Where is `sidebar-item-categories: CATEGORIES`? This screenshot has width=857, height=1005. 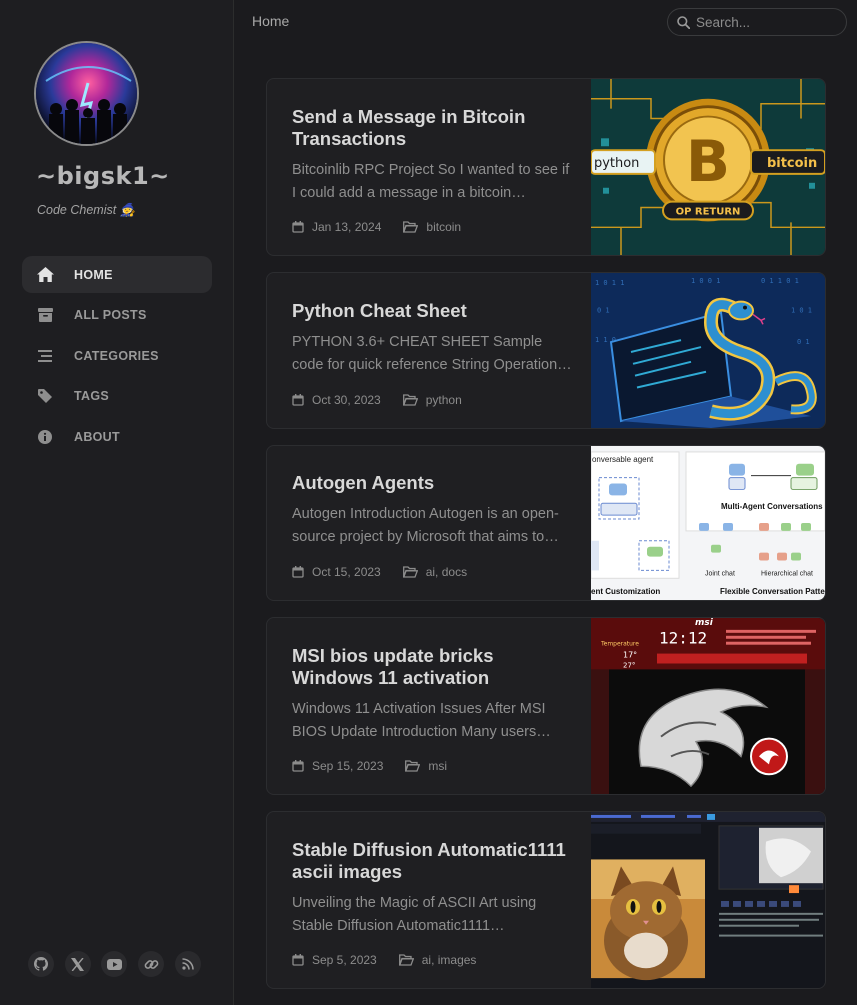 sidebar-item-categories: CATEGORIES is located at coordinates (117, 355).